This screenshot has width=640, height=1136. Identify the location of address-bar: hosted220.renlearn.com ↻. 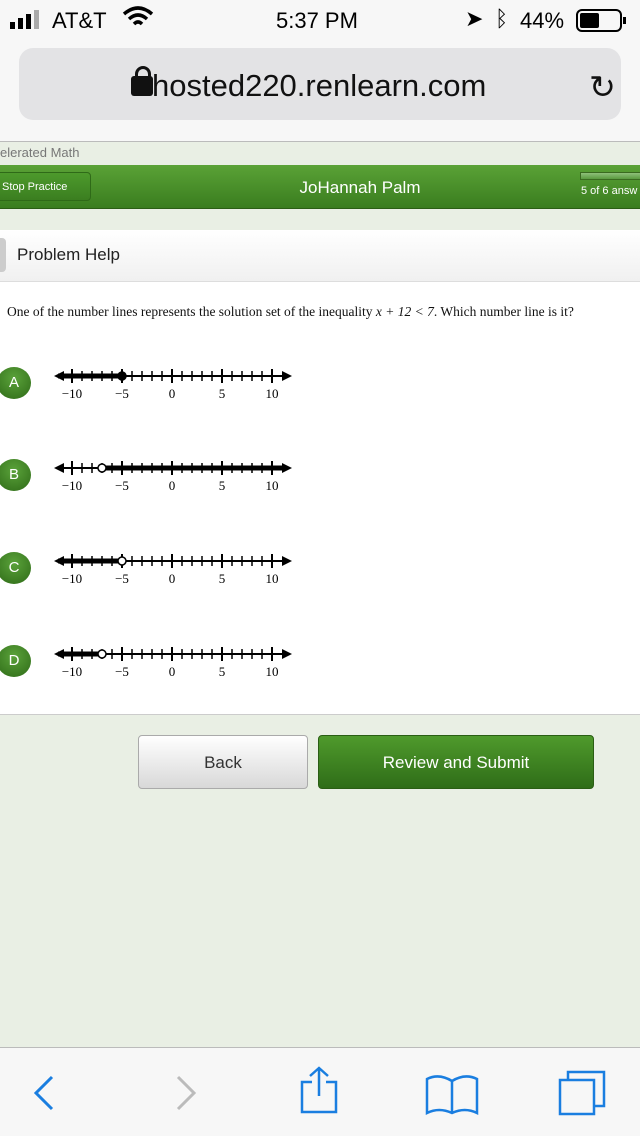
(320, 84).